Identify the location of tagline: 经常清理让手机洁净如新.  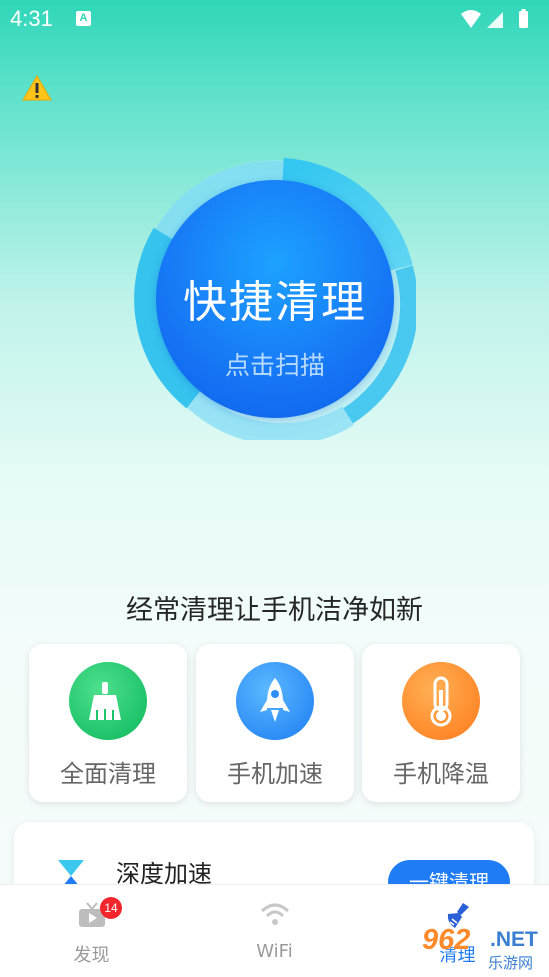
(274, 610).